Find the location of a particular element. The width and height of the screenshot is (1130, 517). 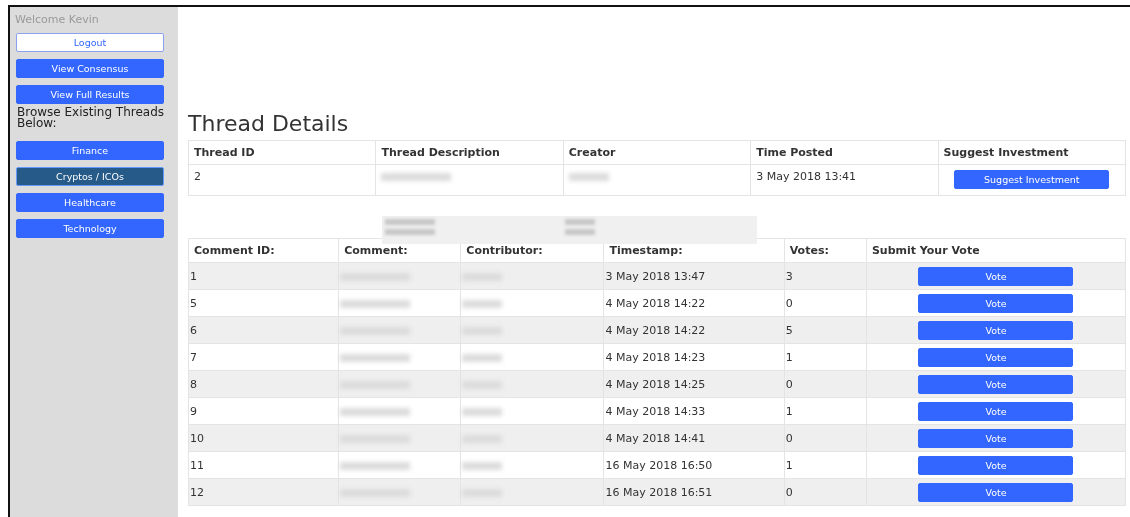

browse-label: Browse Existing Threads Below: is located at coordinates (91, 118).